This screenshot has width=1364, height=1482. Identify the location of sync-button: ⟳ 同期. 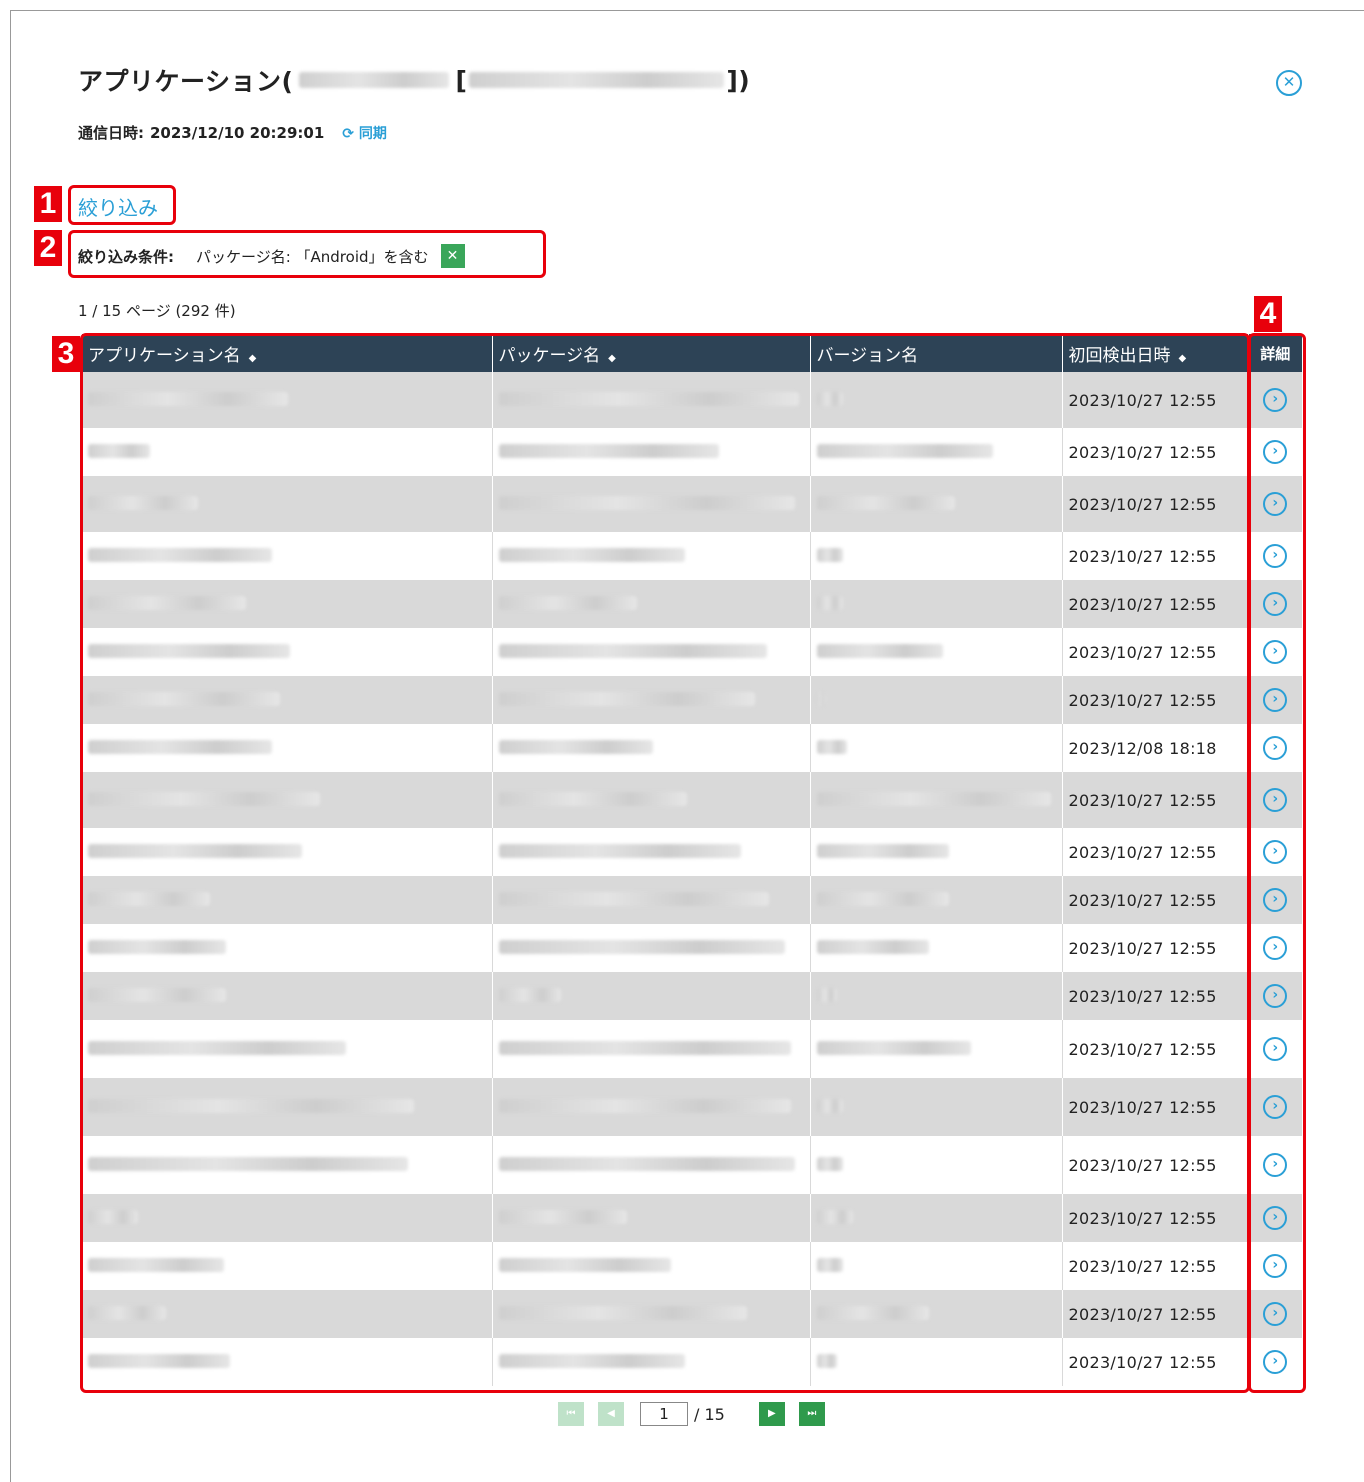
(364, 133).